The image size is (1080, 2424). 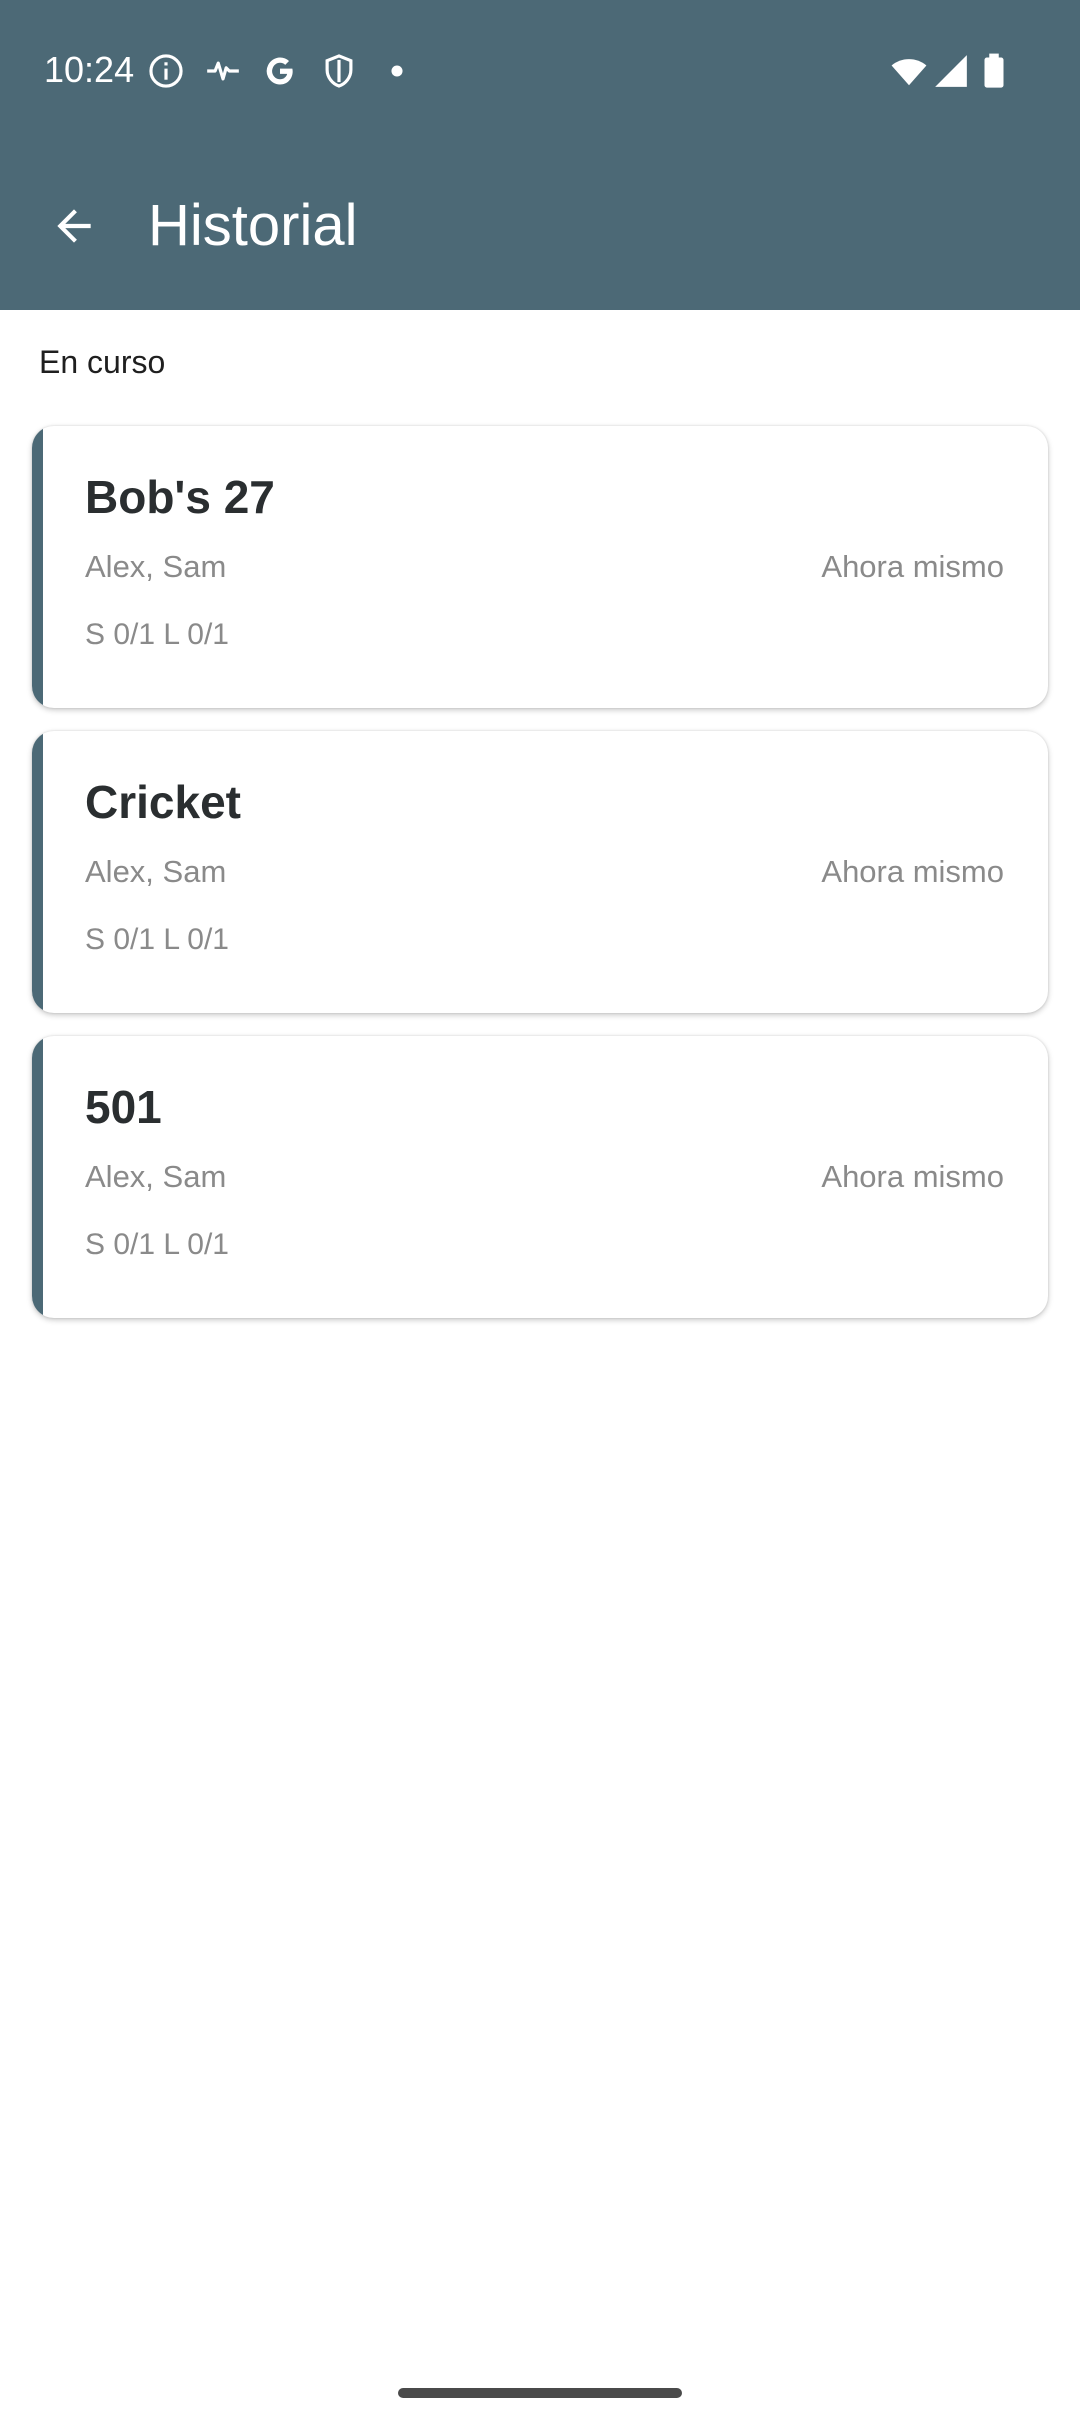 I want to click on shield-icon, so click(x=339, y=71).